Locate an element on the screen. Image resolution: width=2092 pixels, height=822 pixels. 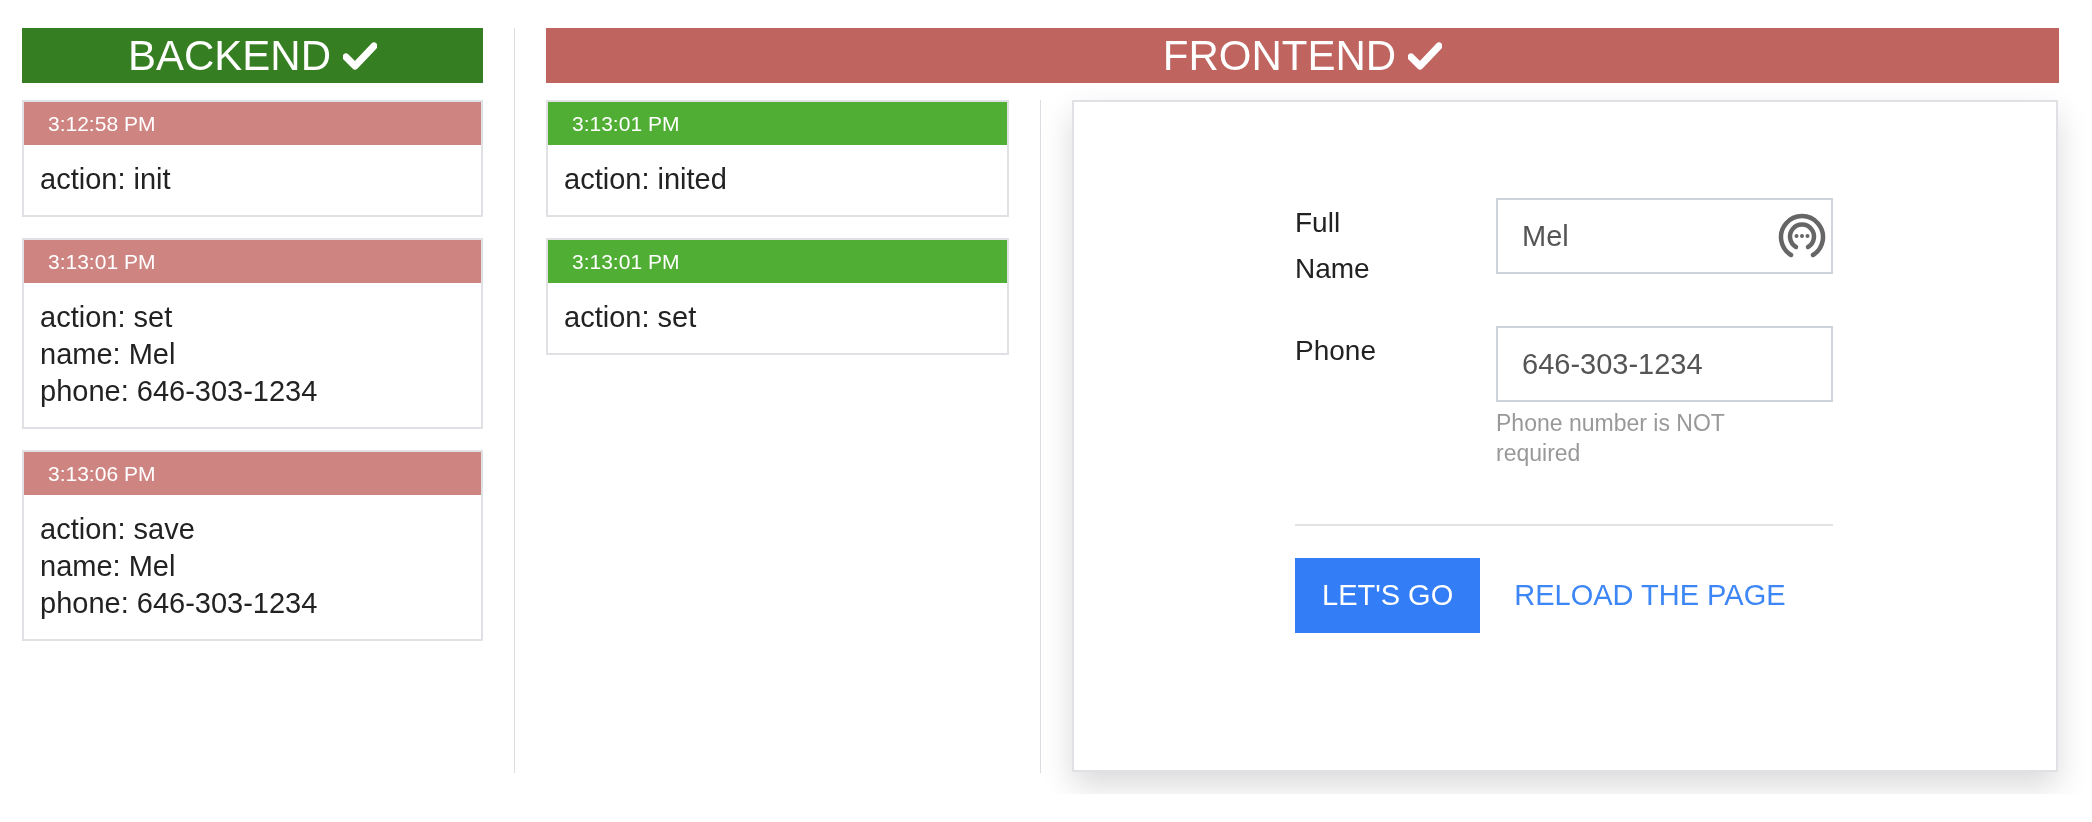
banner-title: FRONTEND is located at coordinates (1279, 55).